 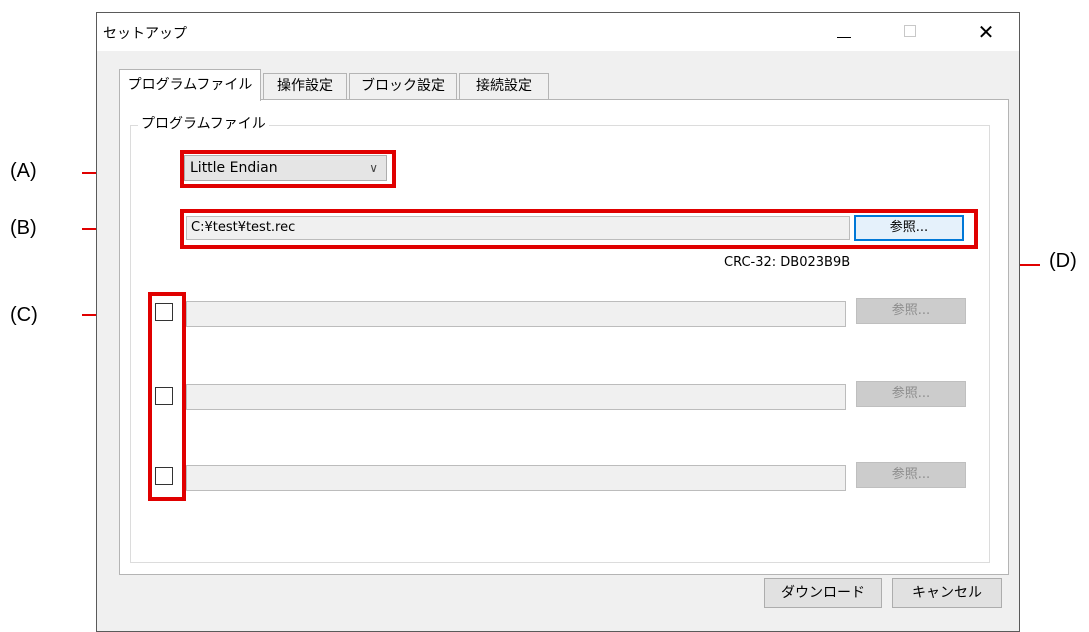 I want to click on download-button: ダウンロード, so click(x=823, y=593).